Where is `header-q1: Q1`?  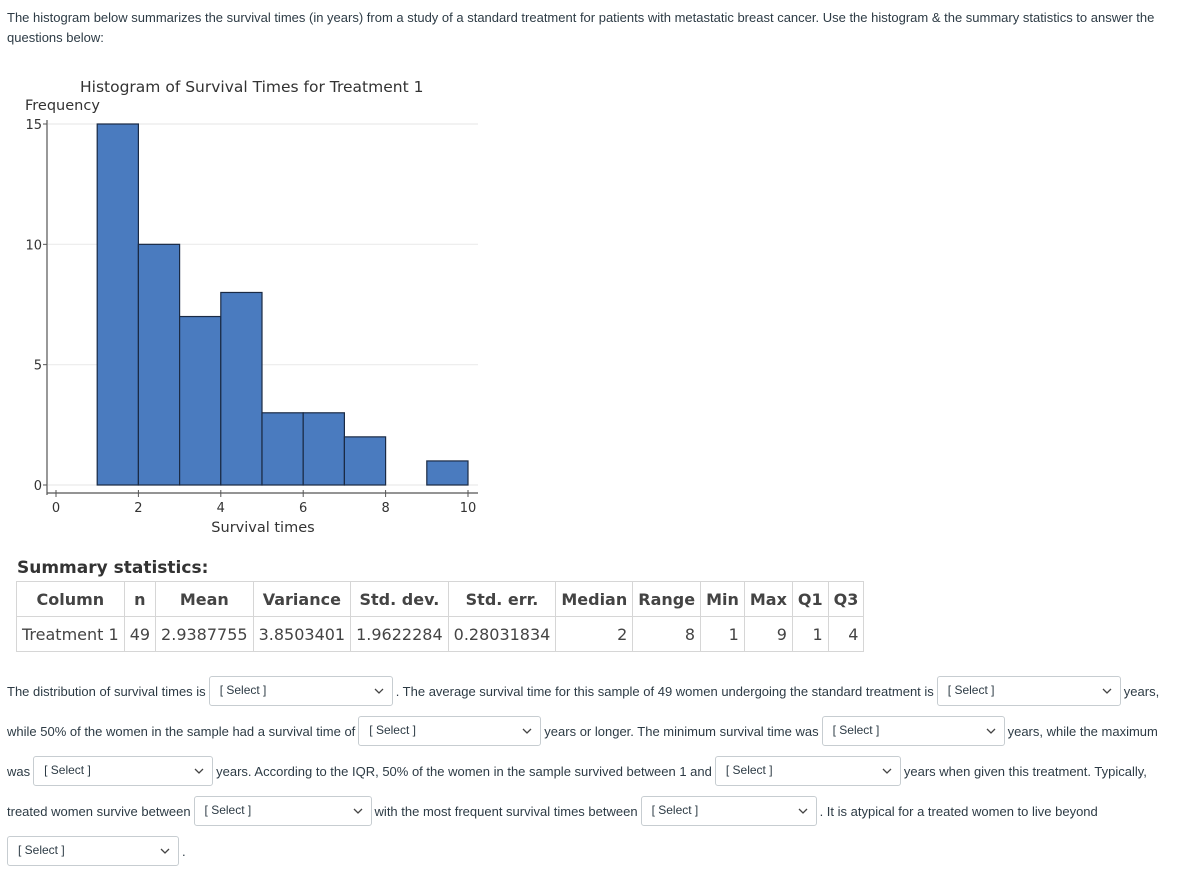
header-q1: Q1 is located at coordinates (810, 599).